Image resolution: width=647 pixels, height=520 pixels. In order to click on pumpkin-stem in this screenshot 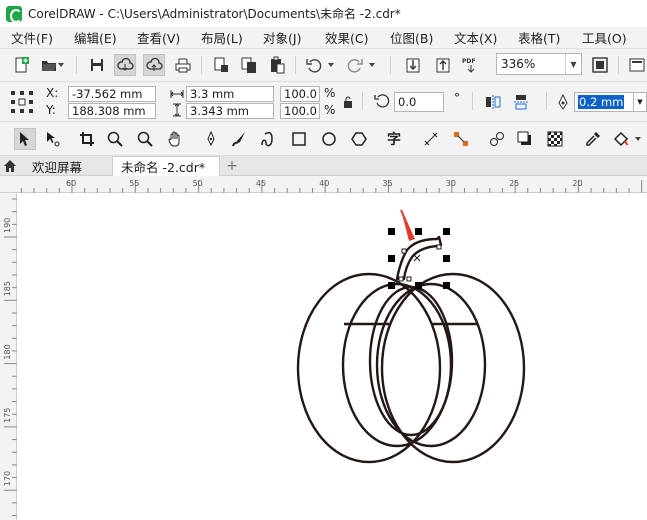, I will do `click(419, 258)`.